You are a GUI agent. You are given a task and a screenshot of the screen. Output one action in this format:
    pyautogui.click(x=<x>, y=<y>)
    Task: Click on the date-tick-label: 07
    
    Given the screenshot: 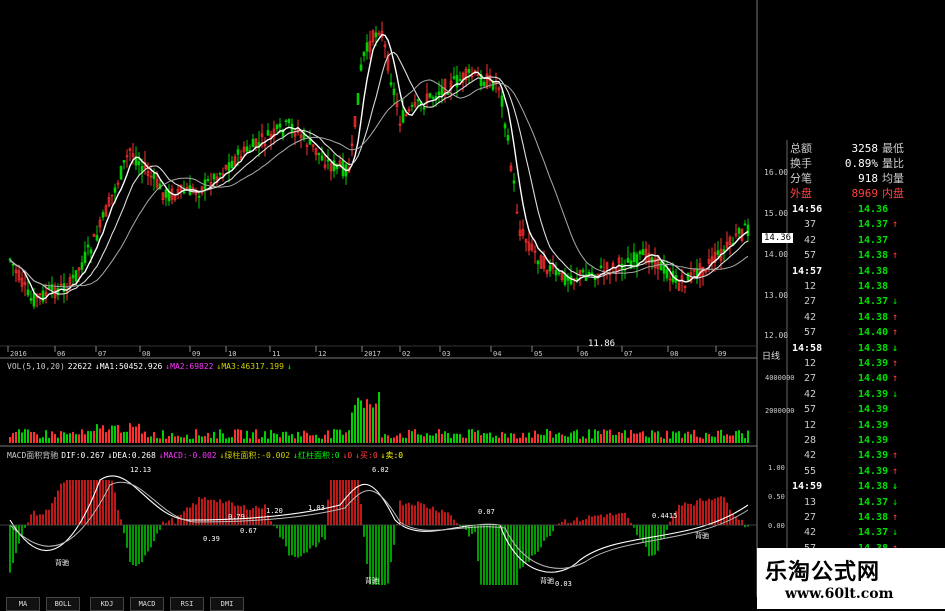 What is the action you would take?
    pyautogui.click(x=102, y=354)
    